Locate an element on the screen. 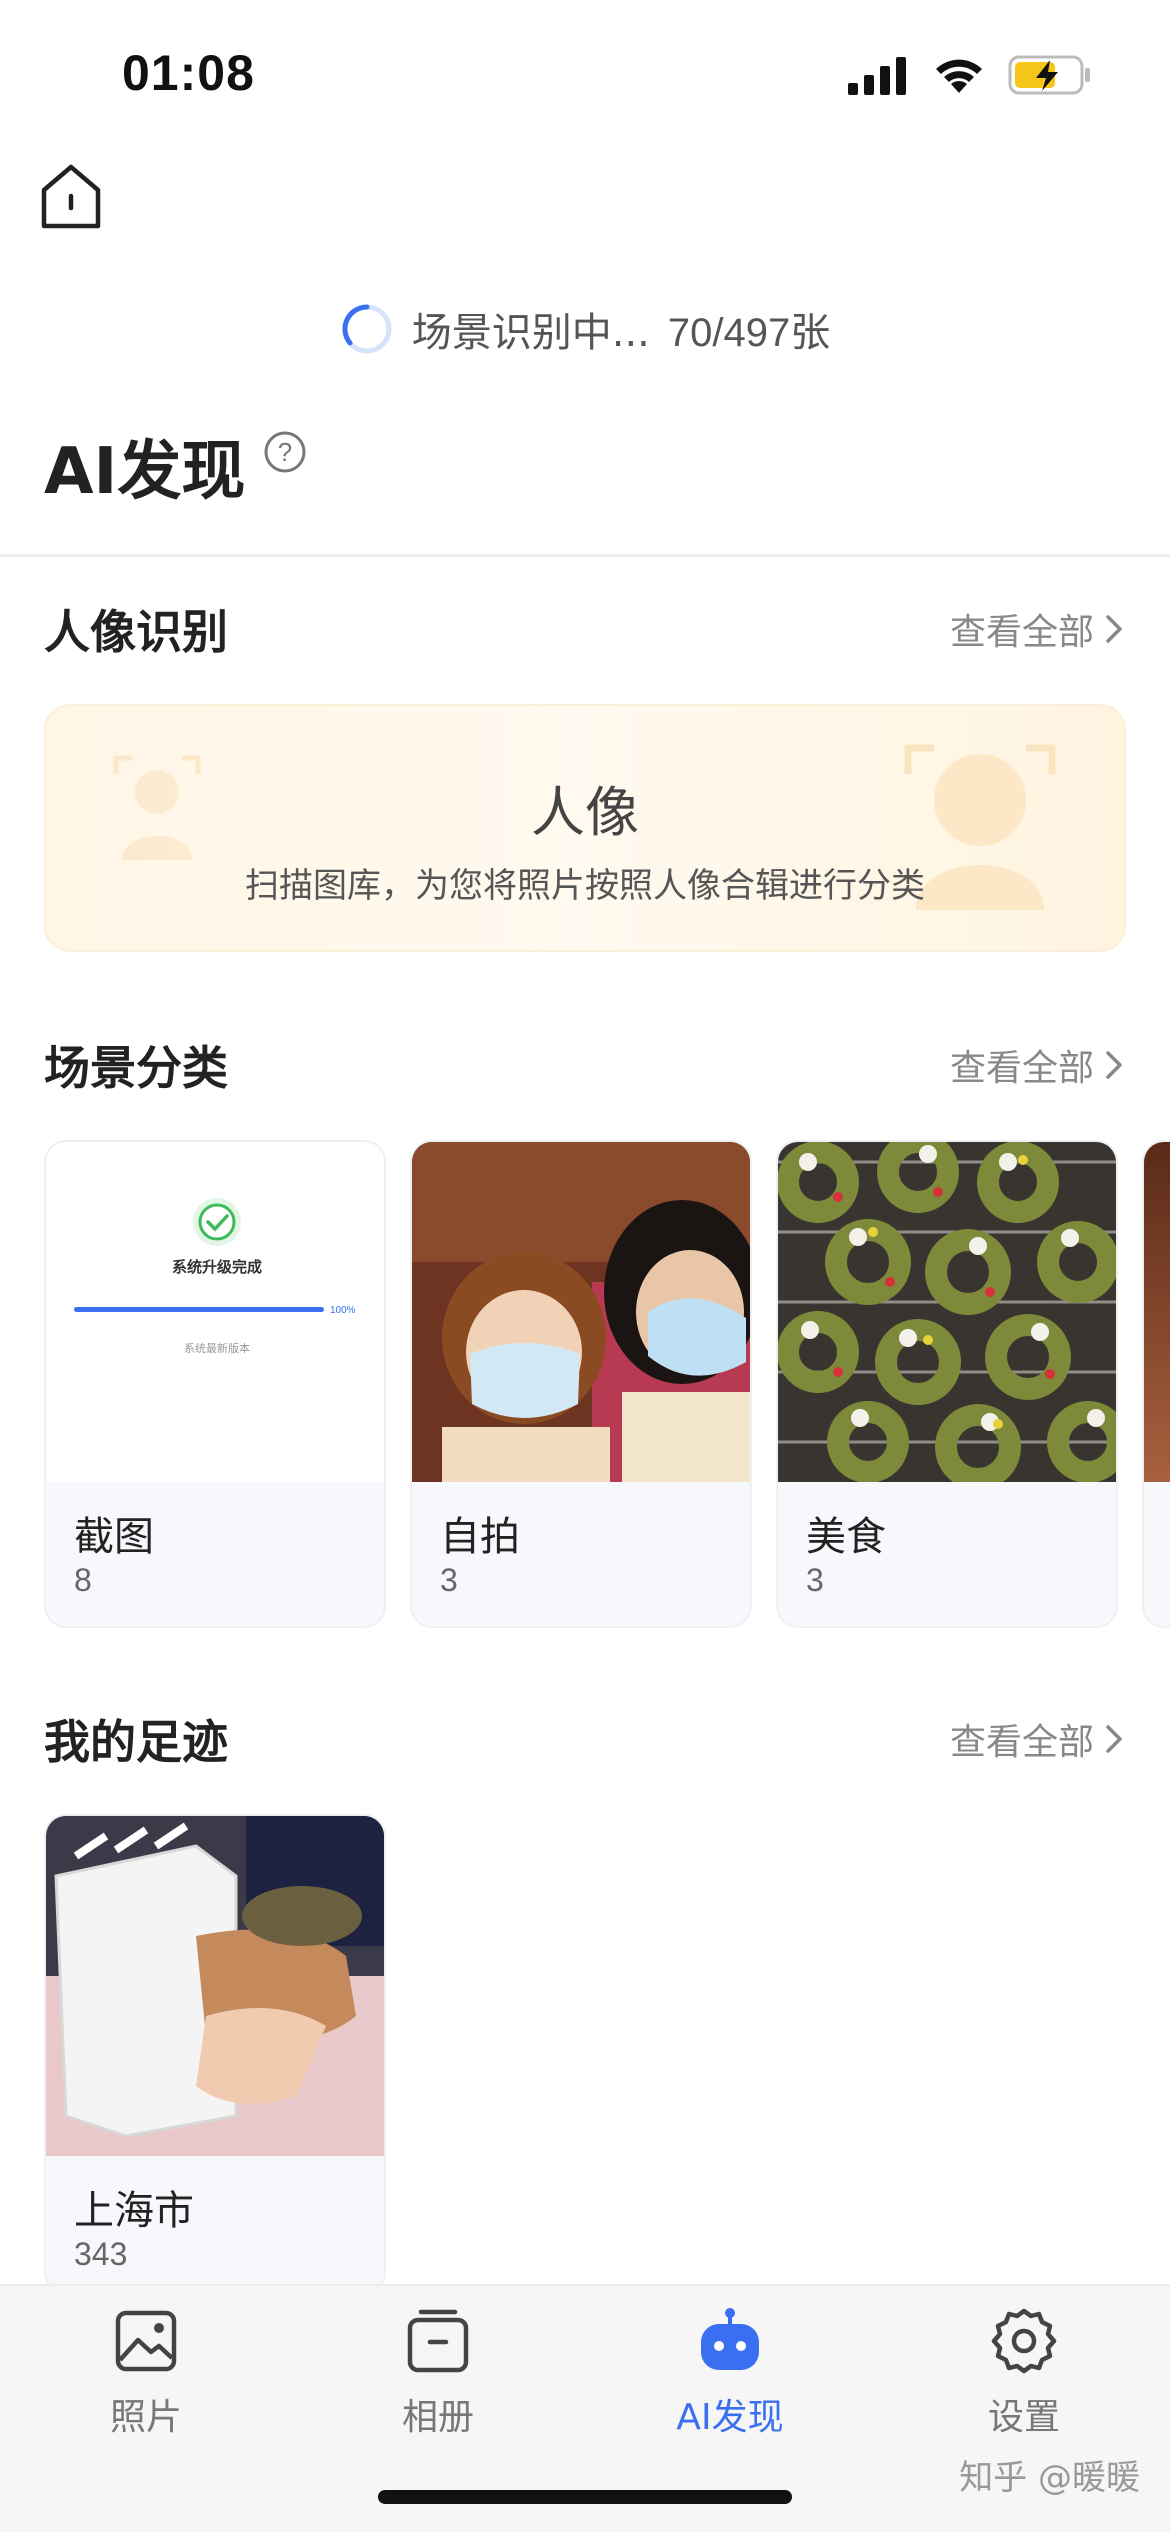  scene-name: 美食 is located at coordinates (846, 1537).